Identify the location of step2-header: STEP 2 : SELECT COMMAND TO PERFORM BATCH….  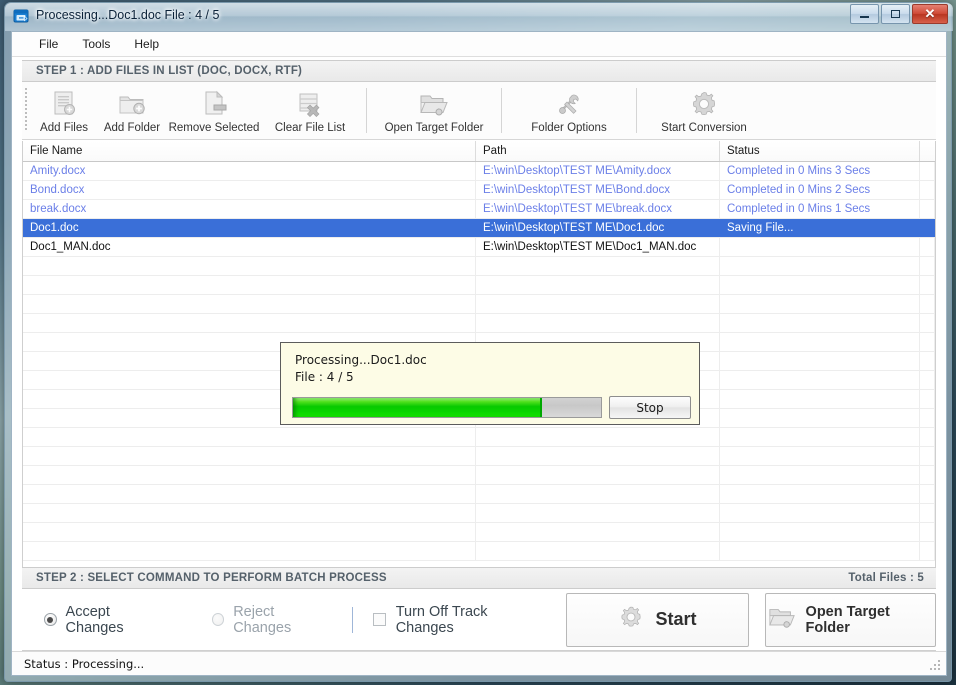
(479, 578).